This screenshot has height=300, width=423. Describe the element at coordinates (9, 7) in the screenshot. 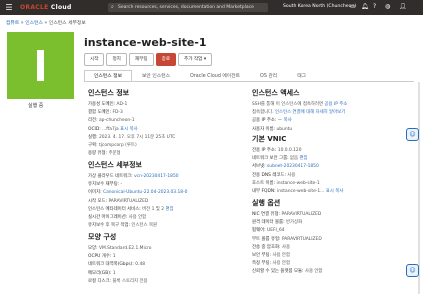

I see `hamburger-menu-icon: ☰` at that location.